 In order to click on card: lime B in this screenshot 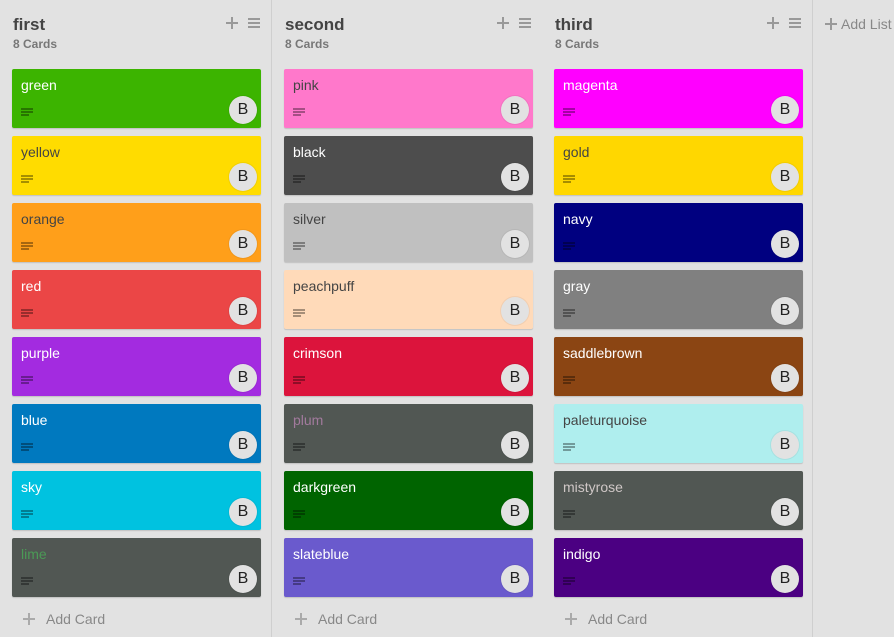, I will do `click(136, 567)`.